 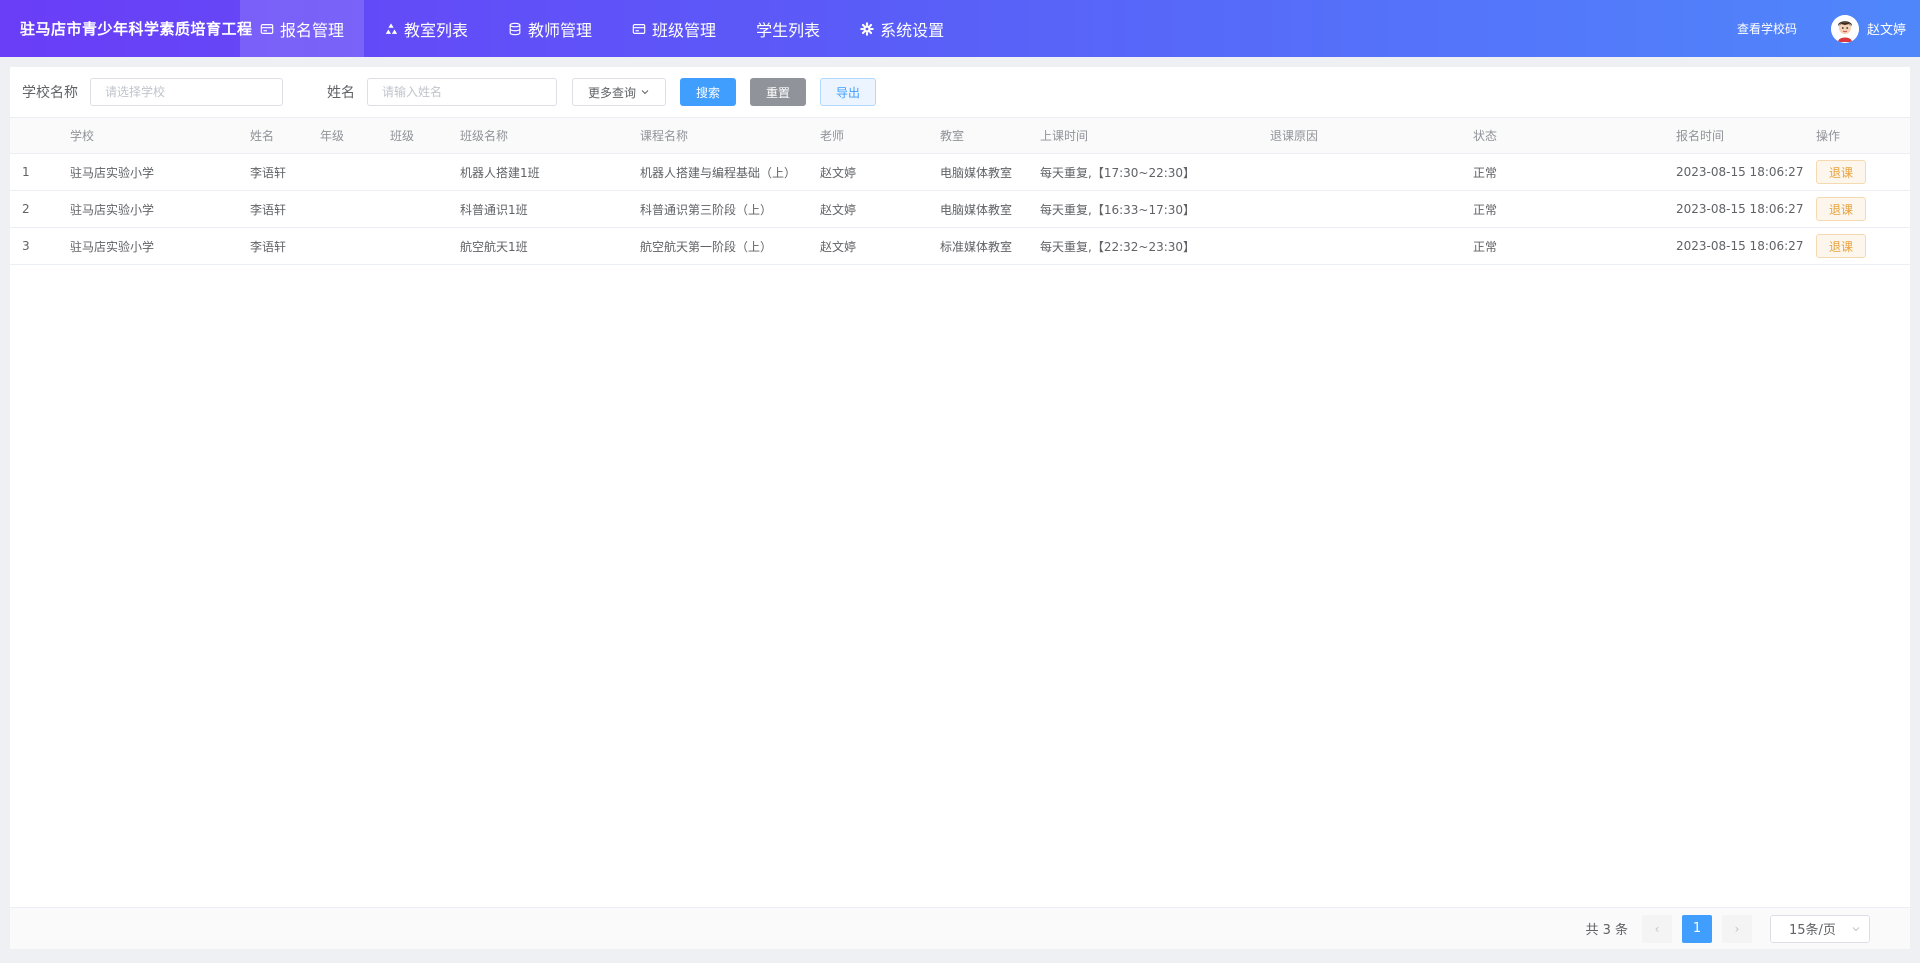 I want to click on nav-item-settings: 系统设置, so click(x=902, y=28).